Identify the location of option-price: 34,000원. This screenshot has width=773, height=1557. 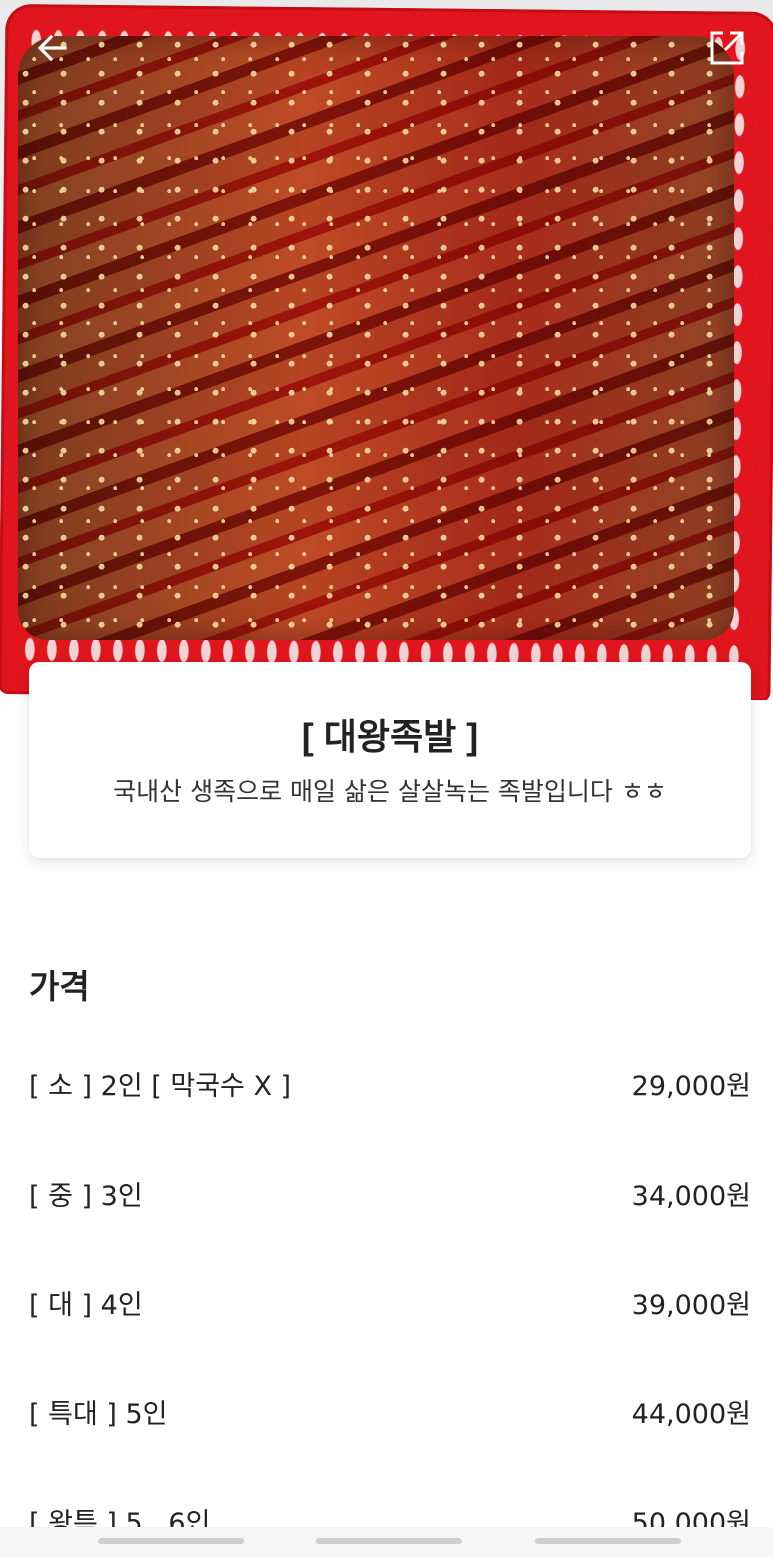
(691, 1196).